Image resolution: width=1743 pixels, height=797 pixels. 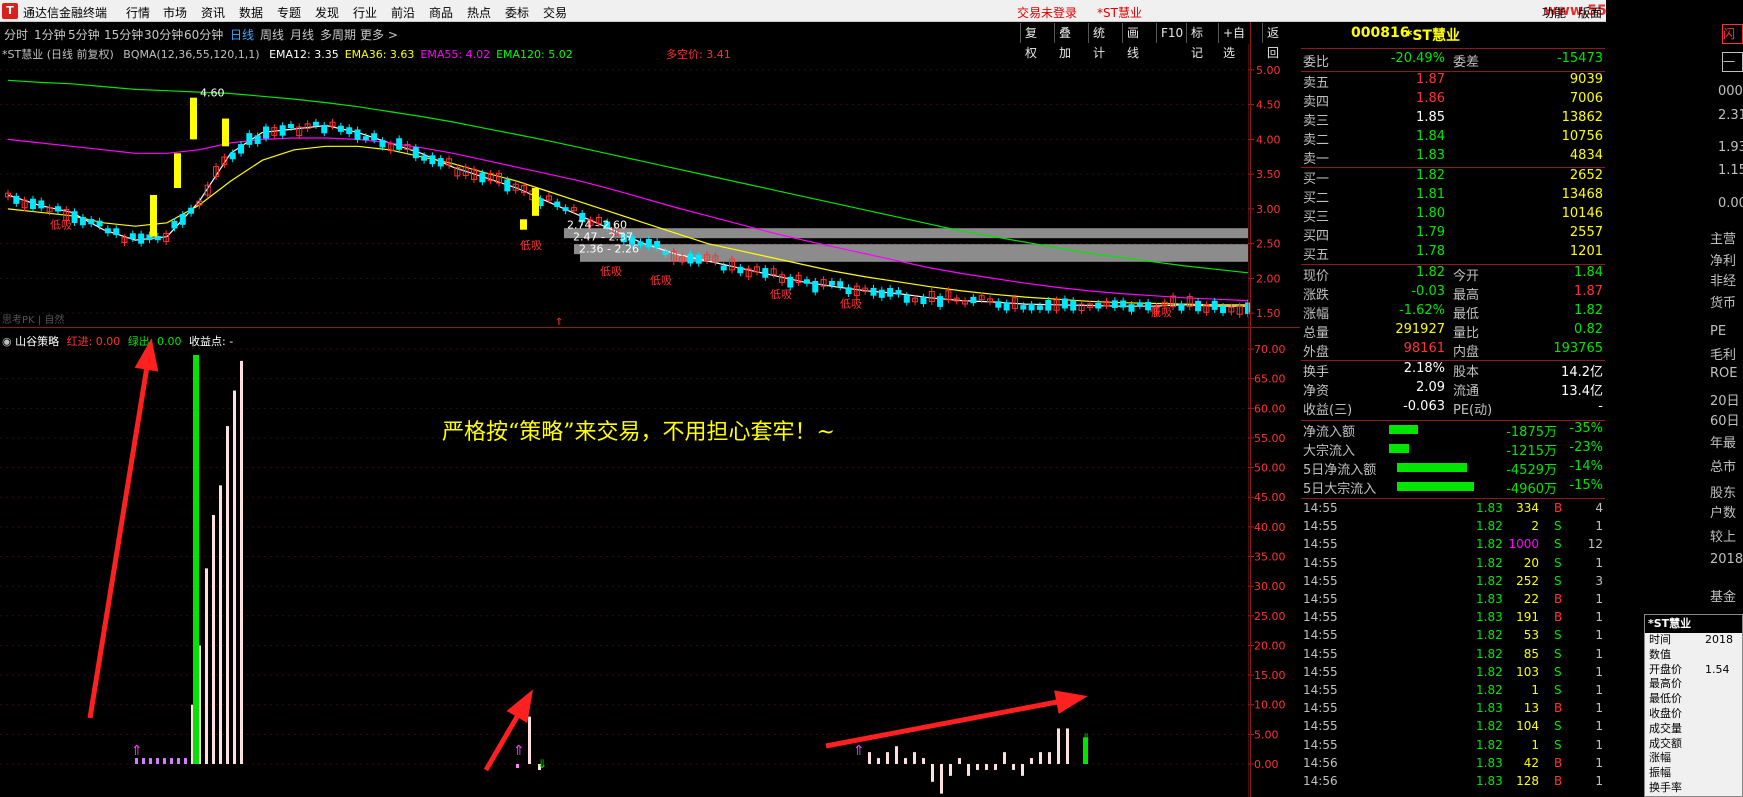 What do you see at coordinates (1723, 465) in the screenshot?
I see `f10-label: 总市` at bounding box center [1723, 465].